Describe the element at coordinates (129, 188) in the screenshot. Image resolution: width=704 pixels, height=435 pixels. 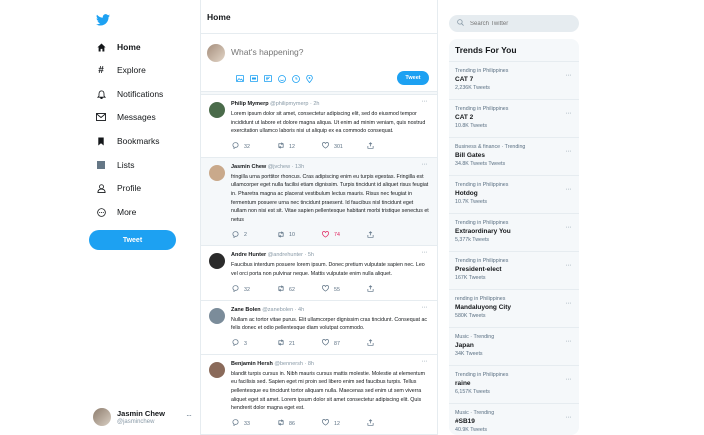
I see `nav-label: Profile` at that location.